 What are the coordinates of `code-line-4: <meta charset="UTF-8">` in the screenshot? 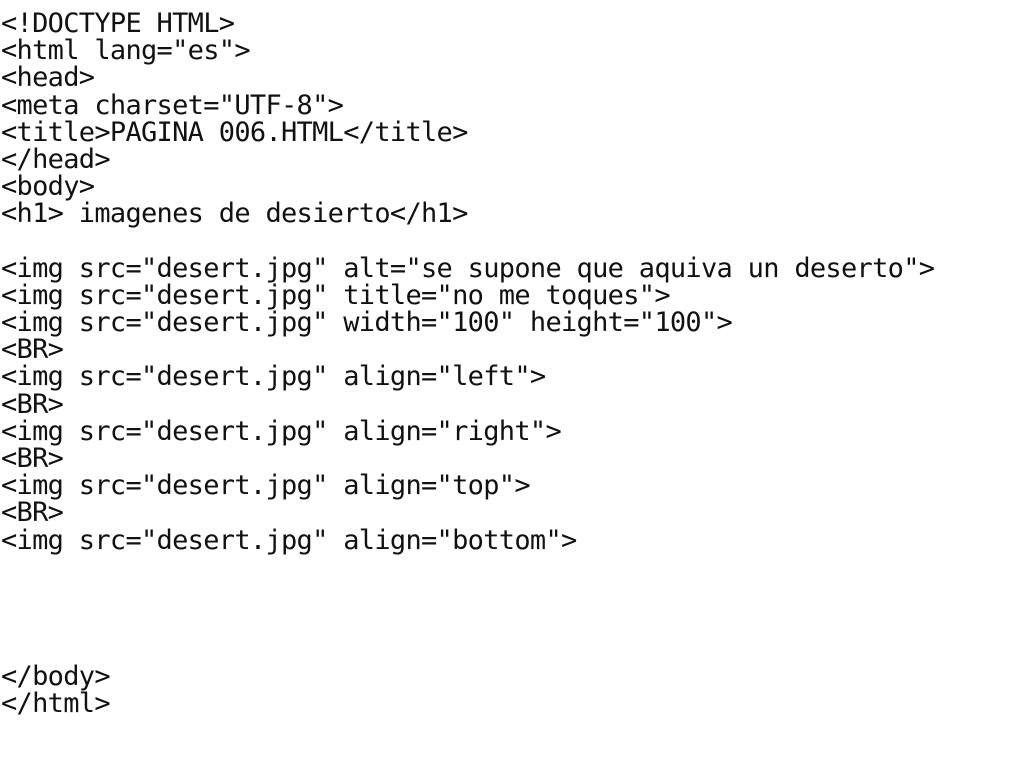 It's located at (512, 104).